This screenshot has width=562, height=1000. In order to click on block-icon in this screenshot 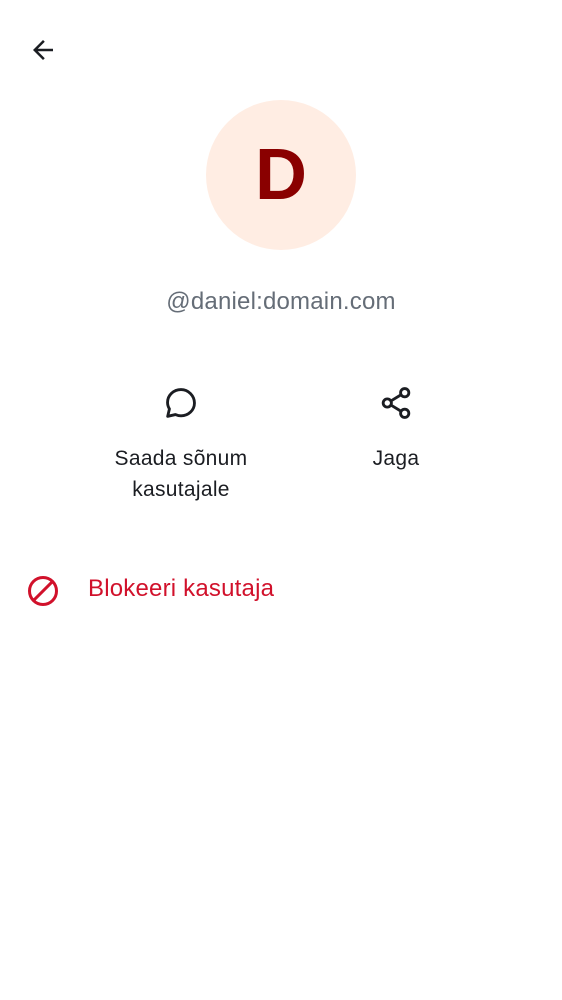, I will do `click(43, 591)`.